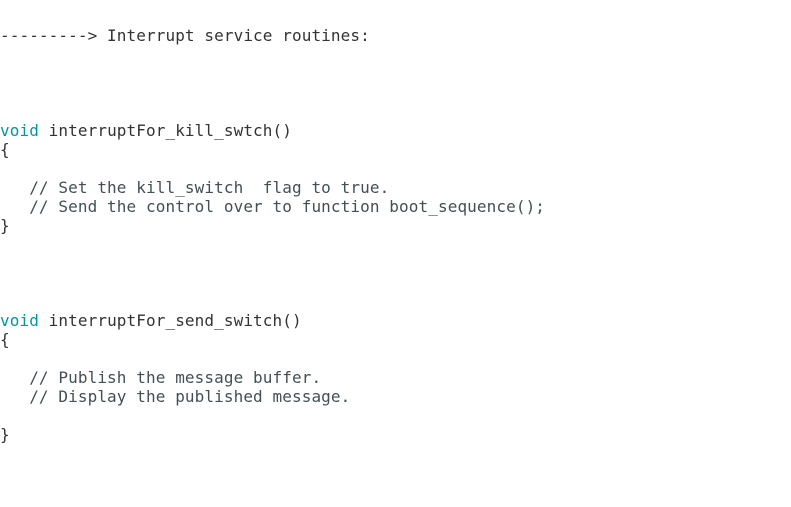 This screenshot has width=791, height=507. I want to click on function-signature: interruptFor_kill_swtch(), so click(165, 130).